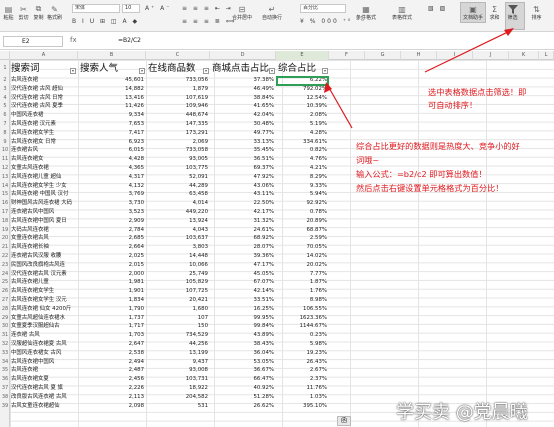 The image size is (554, 427). What do you see at coordinates (368, 160) in the screenshot?
I see `annotation-tip-line-2: 词哦~` at bounding box center [368, 160].